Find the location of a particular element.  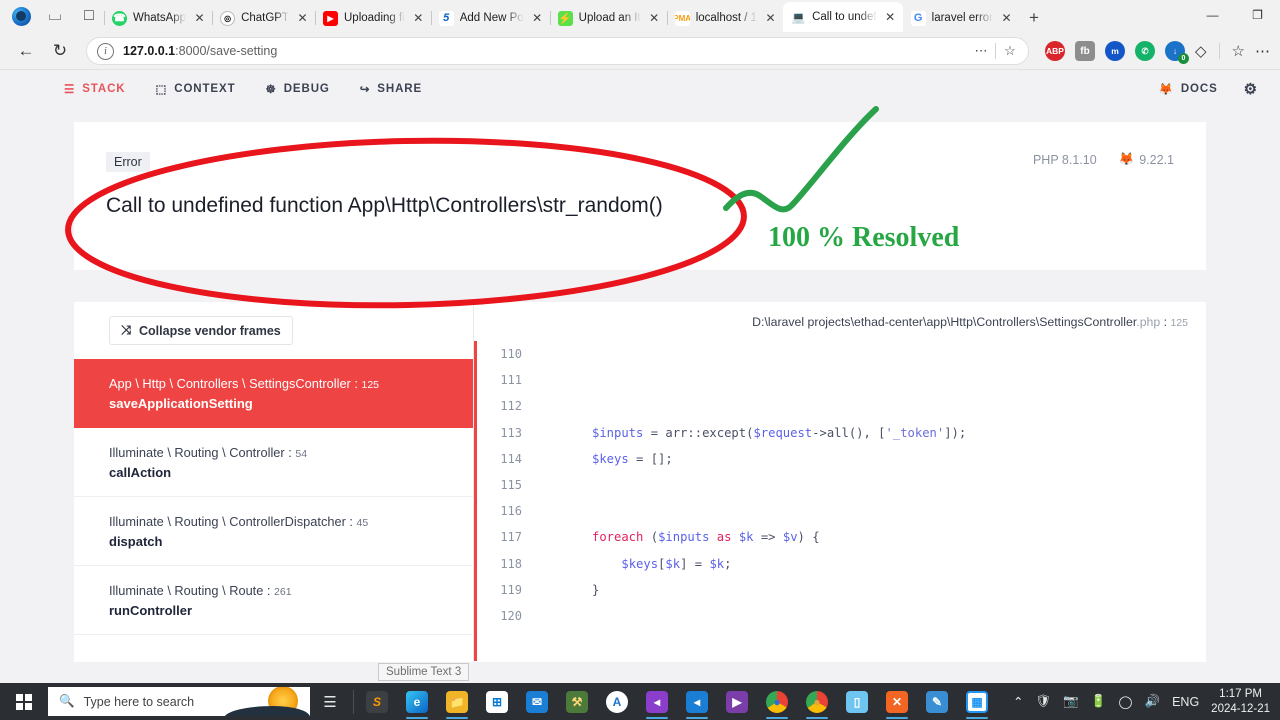

downloader-extension-icon: ↓ 0 is located at coordinates (1177, 52).